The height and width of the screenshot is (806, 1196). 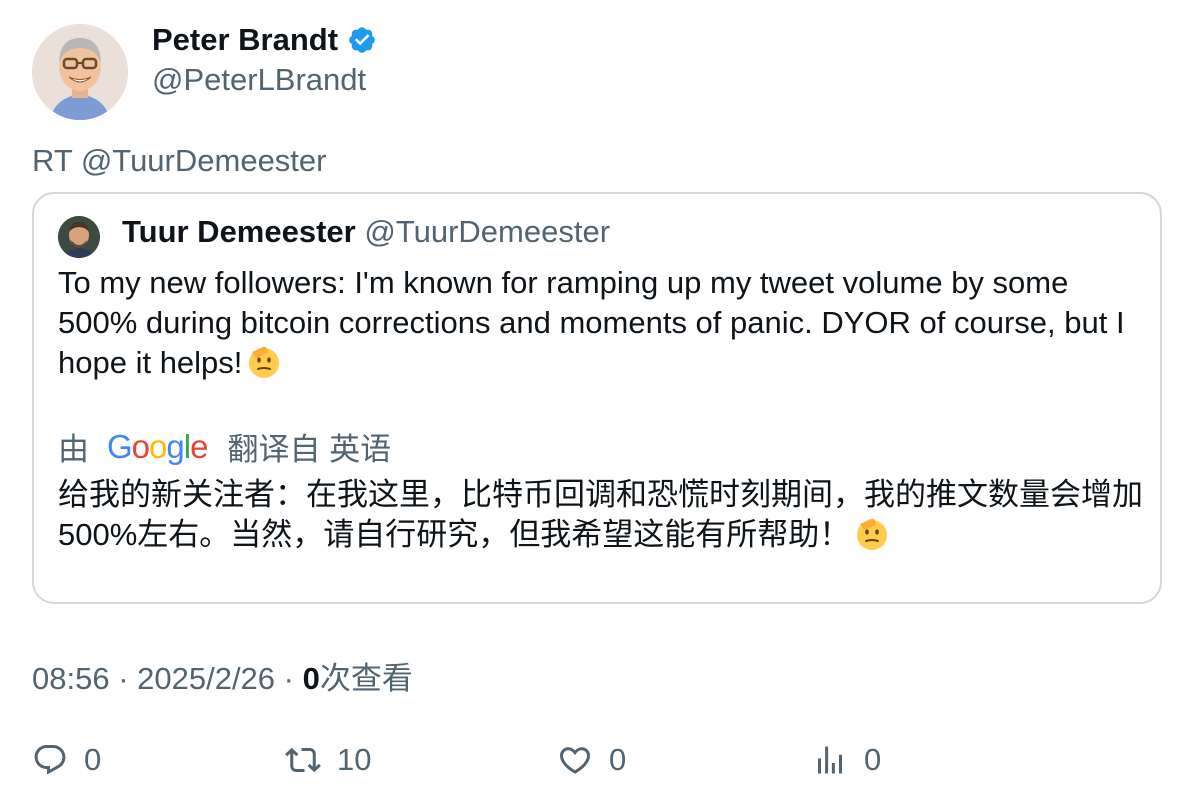 What do you see at coordinates (354, 759) in the screenshot?
I see `retweet-count: 10` at bounding box center [354, 759].